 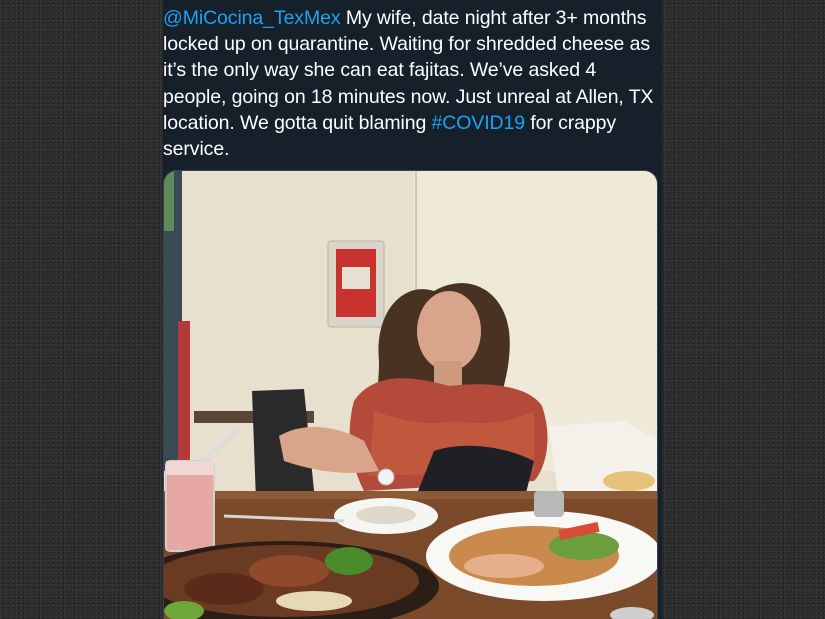 What do you see at coordinates (184, 396) in the screenshot?
I see `red-strip` at bounding box center [184, 396].